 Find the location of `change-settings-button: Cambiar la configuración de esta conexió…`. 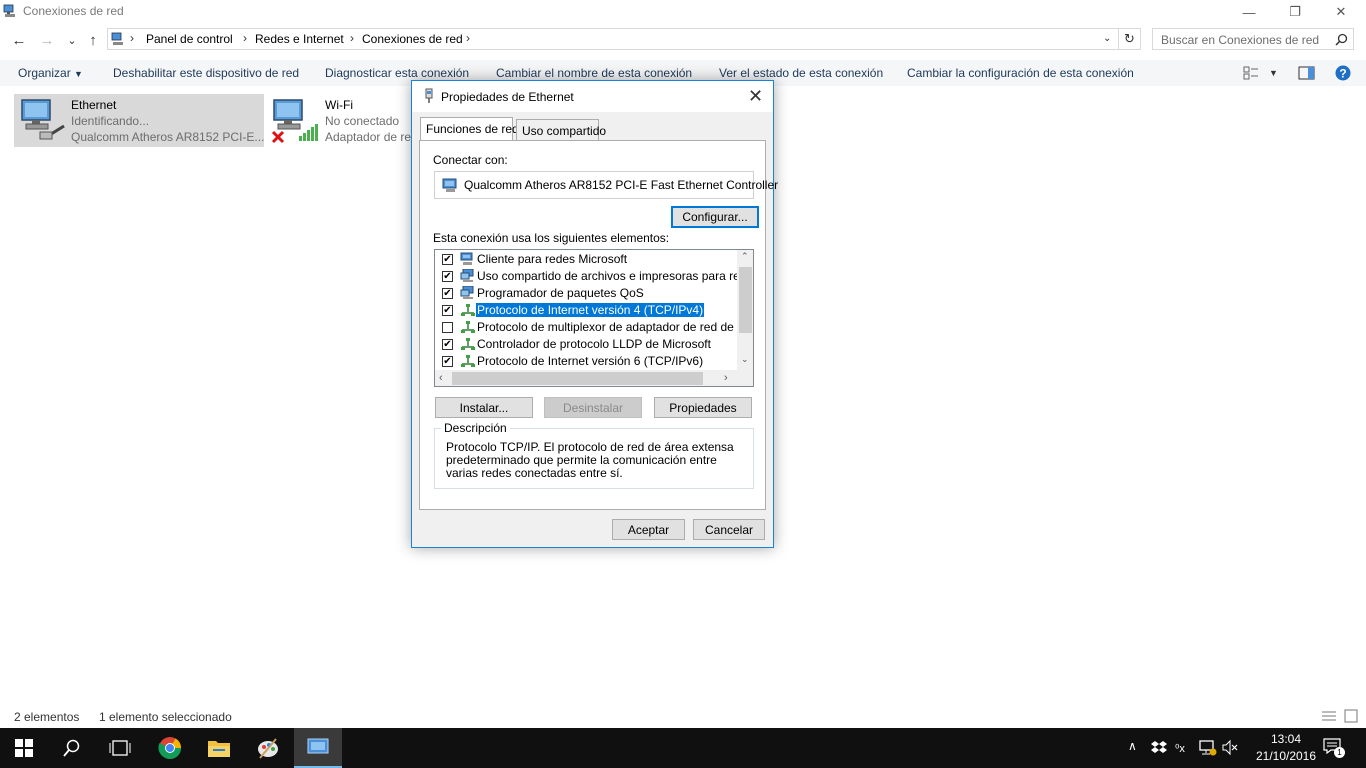

change-settings-button: Cambiar la configuración de esta conexió… is located at coordinates (1020, 73).